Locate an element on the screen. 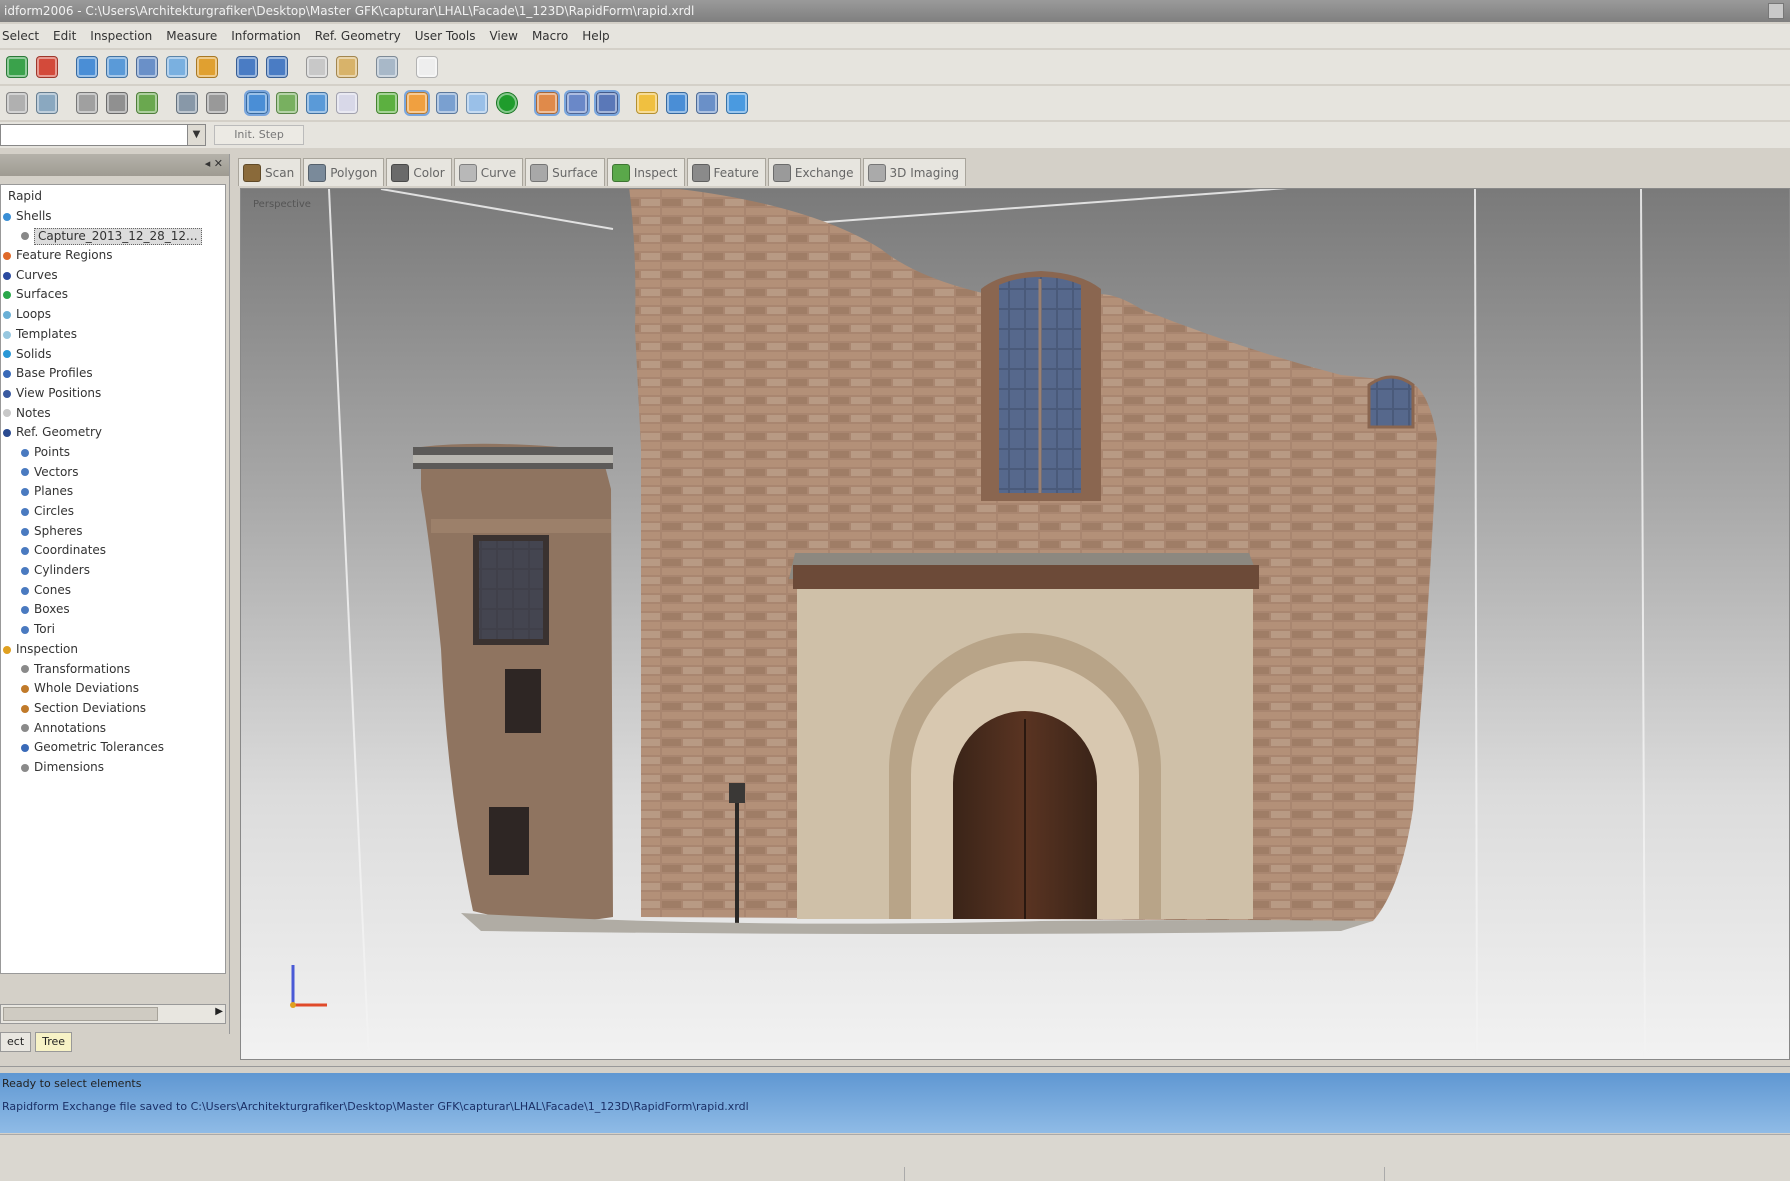 The height and width of the screenshot is (1181, 1790). cube-icon is located at coordinates (187, 103).